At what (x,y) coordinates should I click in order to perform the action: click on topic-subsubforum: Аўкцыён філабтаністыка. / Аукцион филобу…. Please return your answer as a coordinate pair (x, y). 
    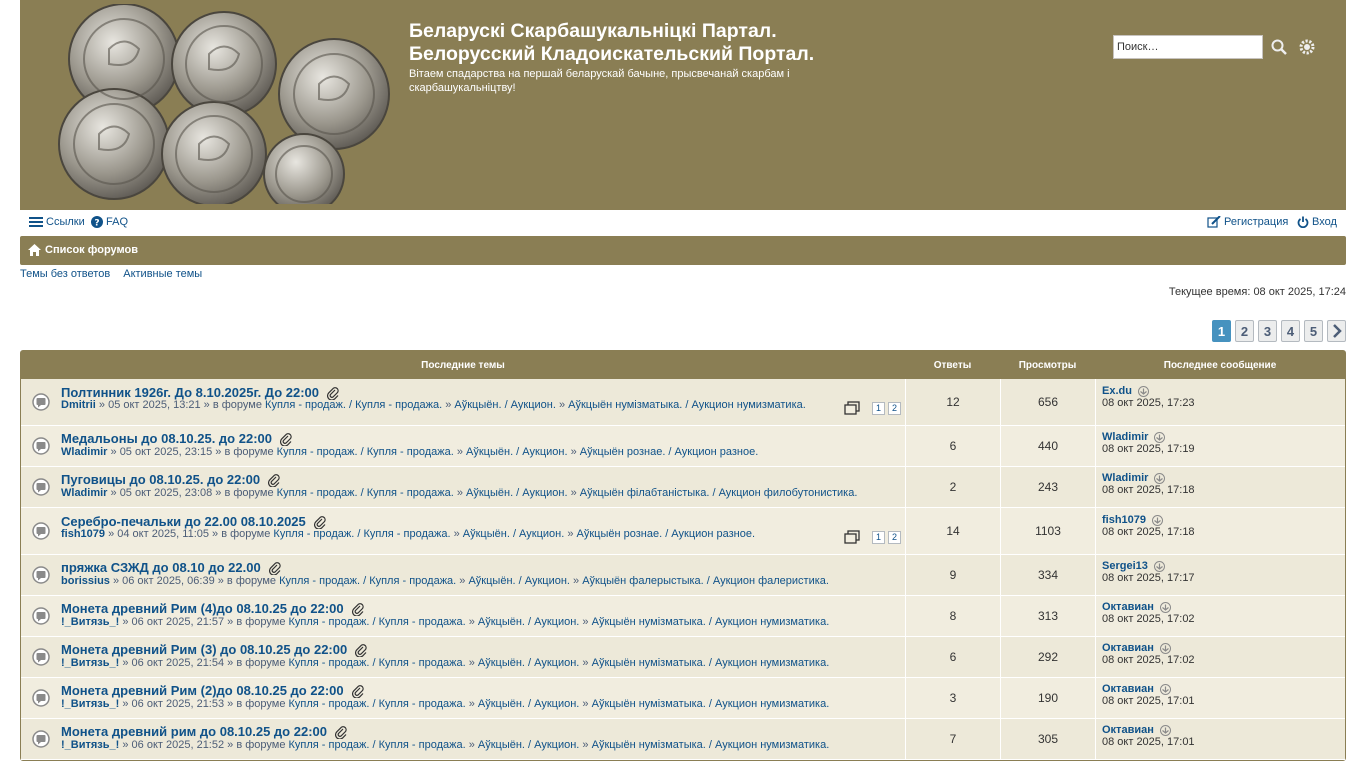
    Looking at the image, I should click on (719, 493).